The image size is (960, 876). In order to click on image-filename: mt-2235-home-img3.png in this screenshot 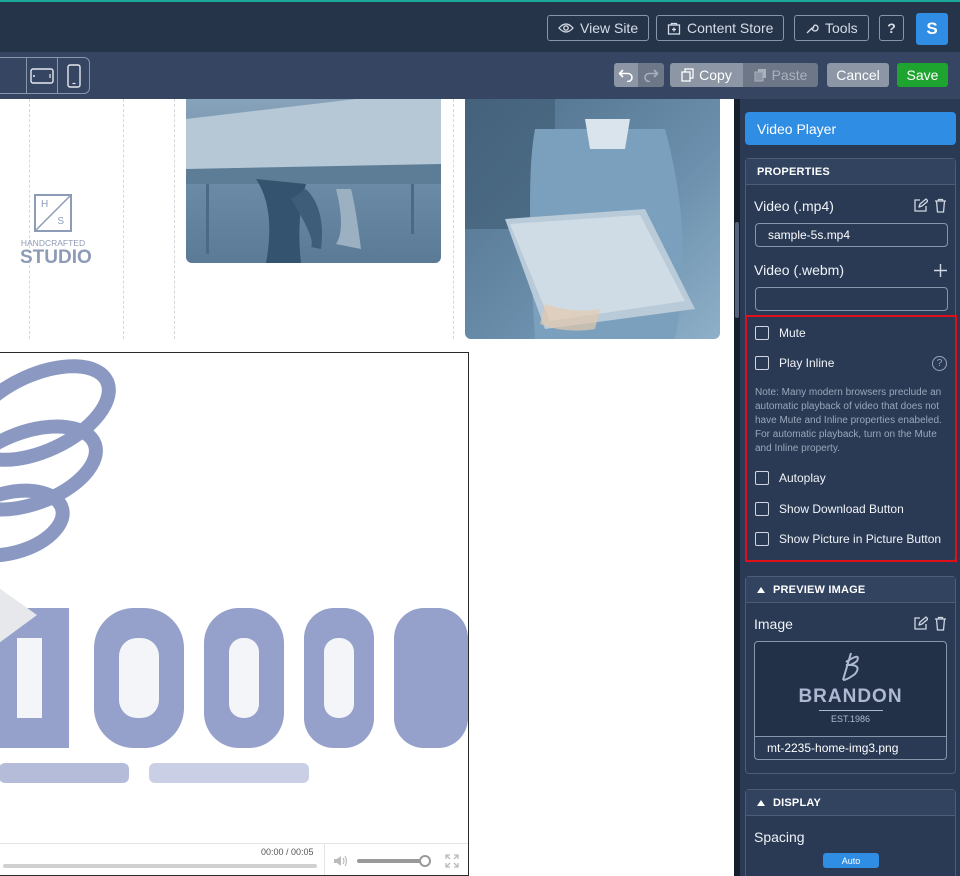, I will do `click(850, 748)`.